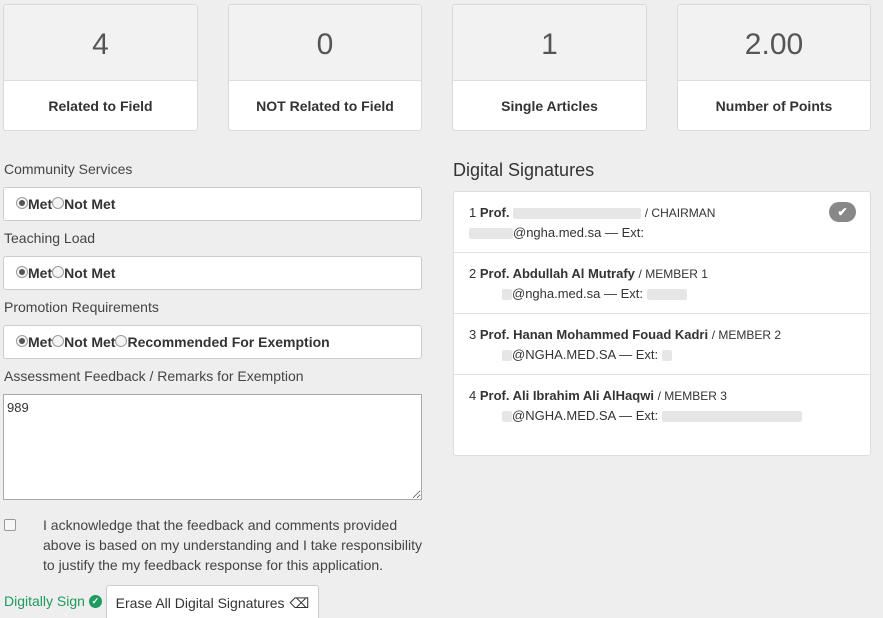 This screenshot has width=883, height=618. What do you see at coordinates (494, 212) in the screenshot?
I see `signer-name: Prof.` at bounding box center [494, 212].